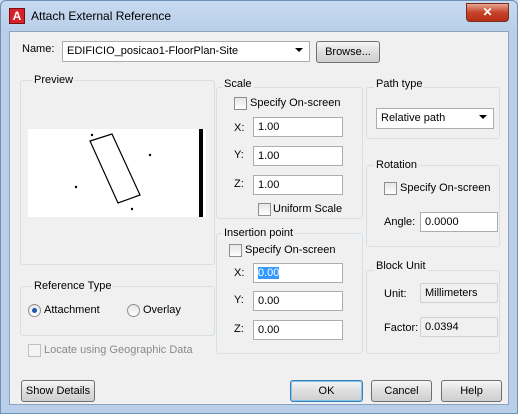 The width and height of the screenshot is (518, 414). I want to click on insertion-point-title: Insertion point, so click(259, 233).